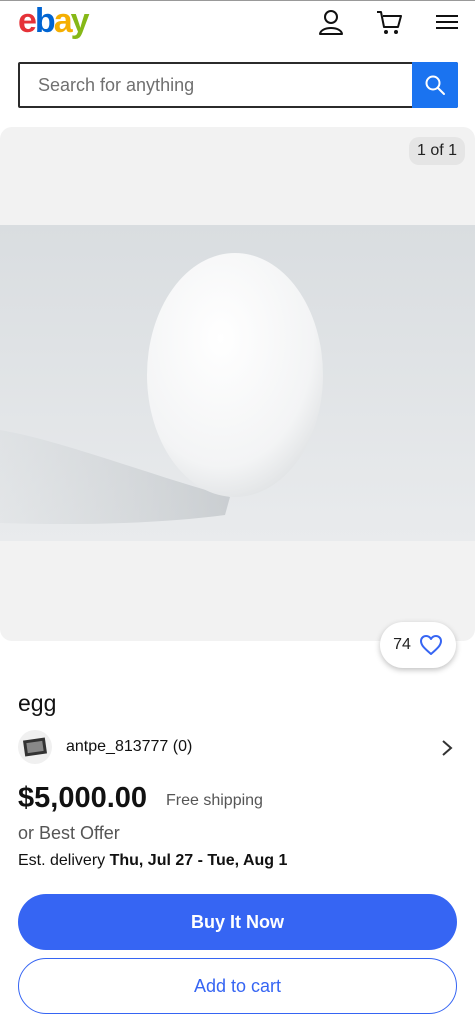 The height and width of the screenshot is (1022, 475). Describe the element at coordinates (402, 644) in the screenshot. I see `watch-count: 74` at that location.